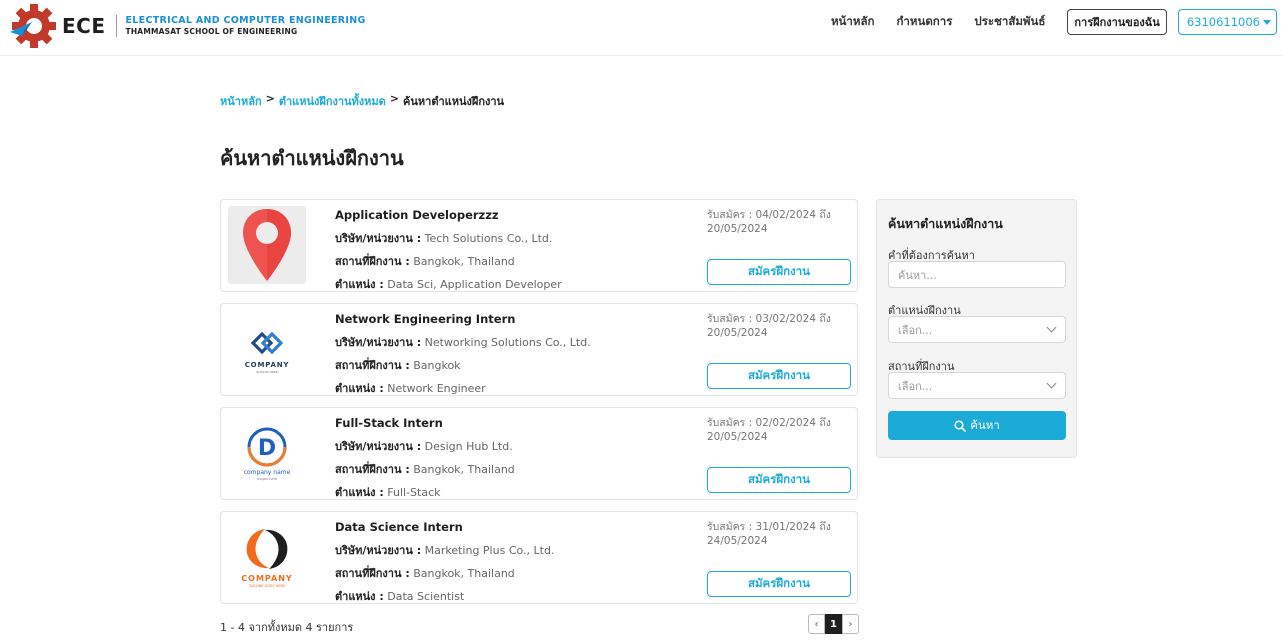  I want to click on logo-tagline-text: slogan here, so click(267, 479).